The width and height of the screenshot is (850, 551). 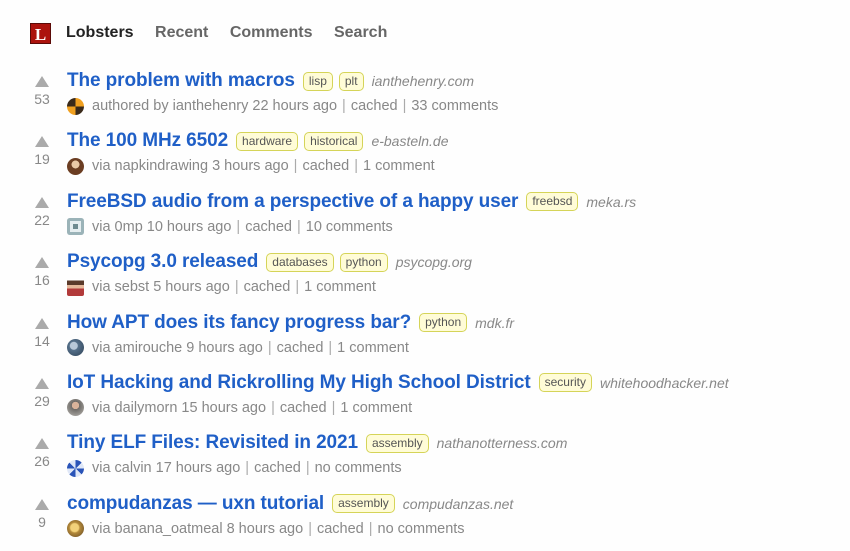 I want to click on story-domain-link: ianthehenry.com, so click(x=423, y=81).